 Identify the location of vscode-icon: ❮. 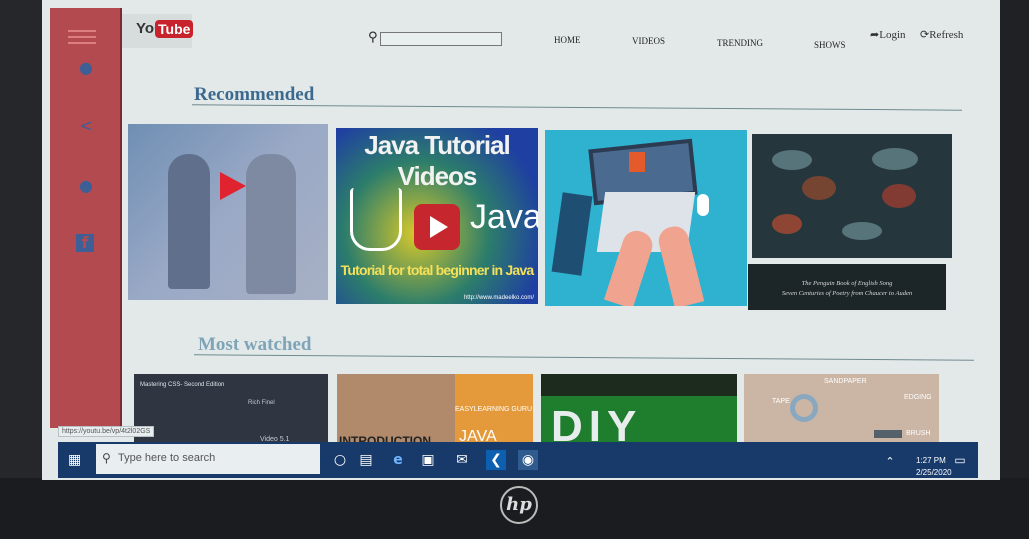
(496, 460).